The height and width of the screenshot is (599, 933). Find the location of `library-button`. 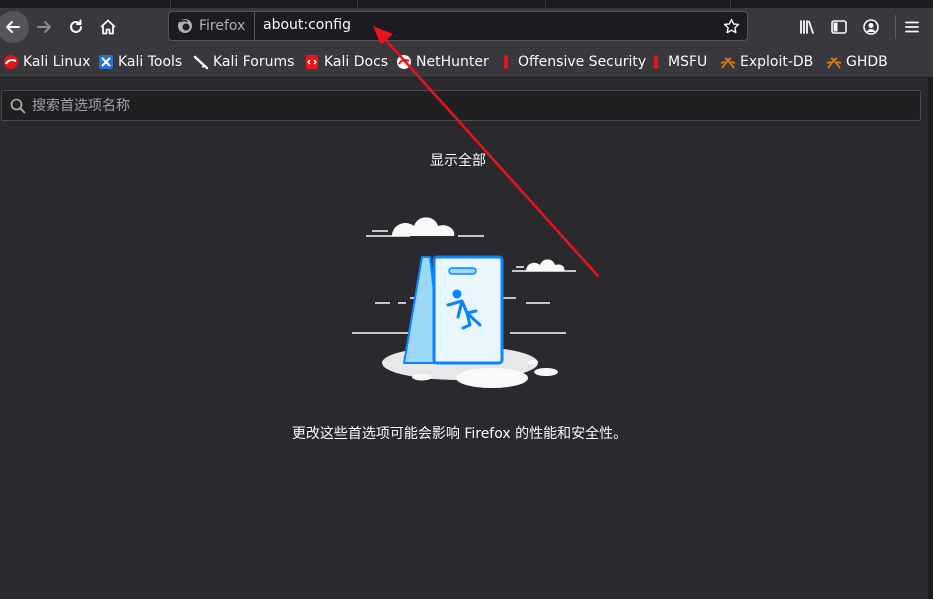

library-button is located at coordinates (807, 27).